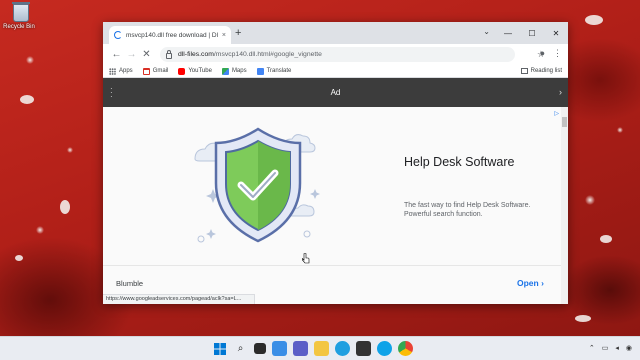  I want to click on reading-list-button: Reading list, so click(541, 71).